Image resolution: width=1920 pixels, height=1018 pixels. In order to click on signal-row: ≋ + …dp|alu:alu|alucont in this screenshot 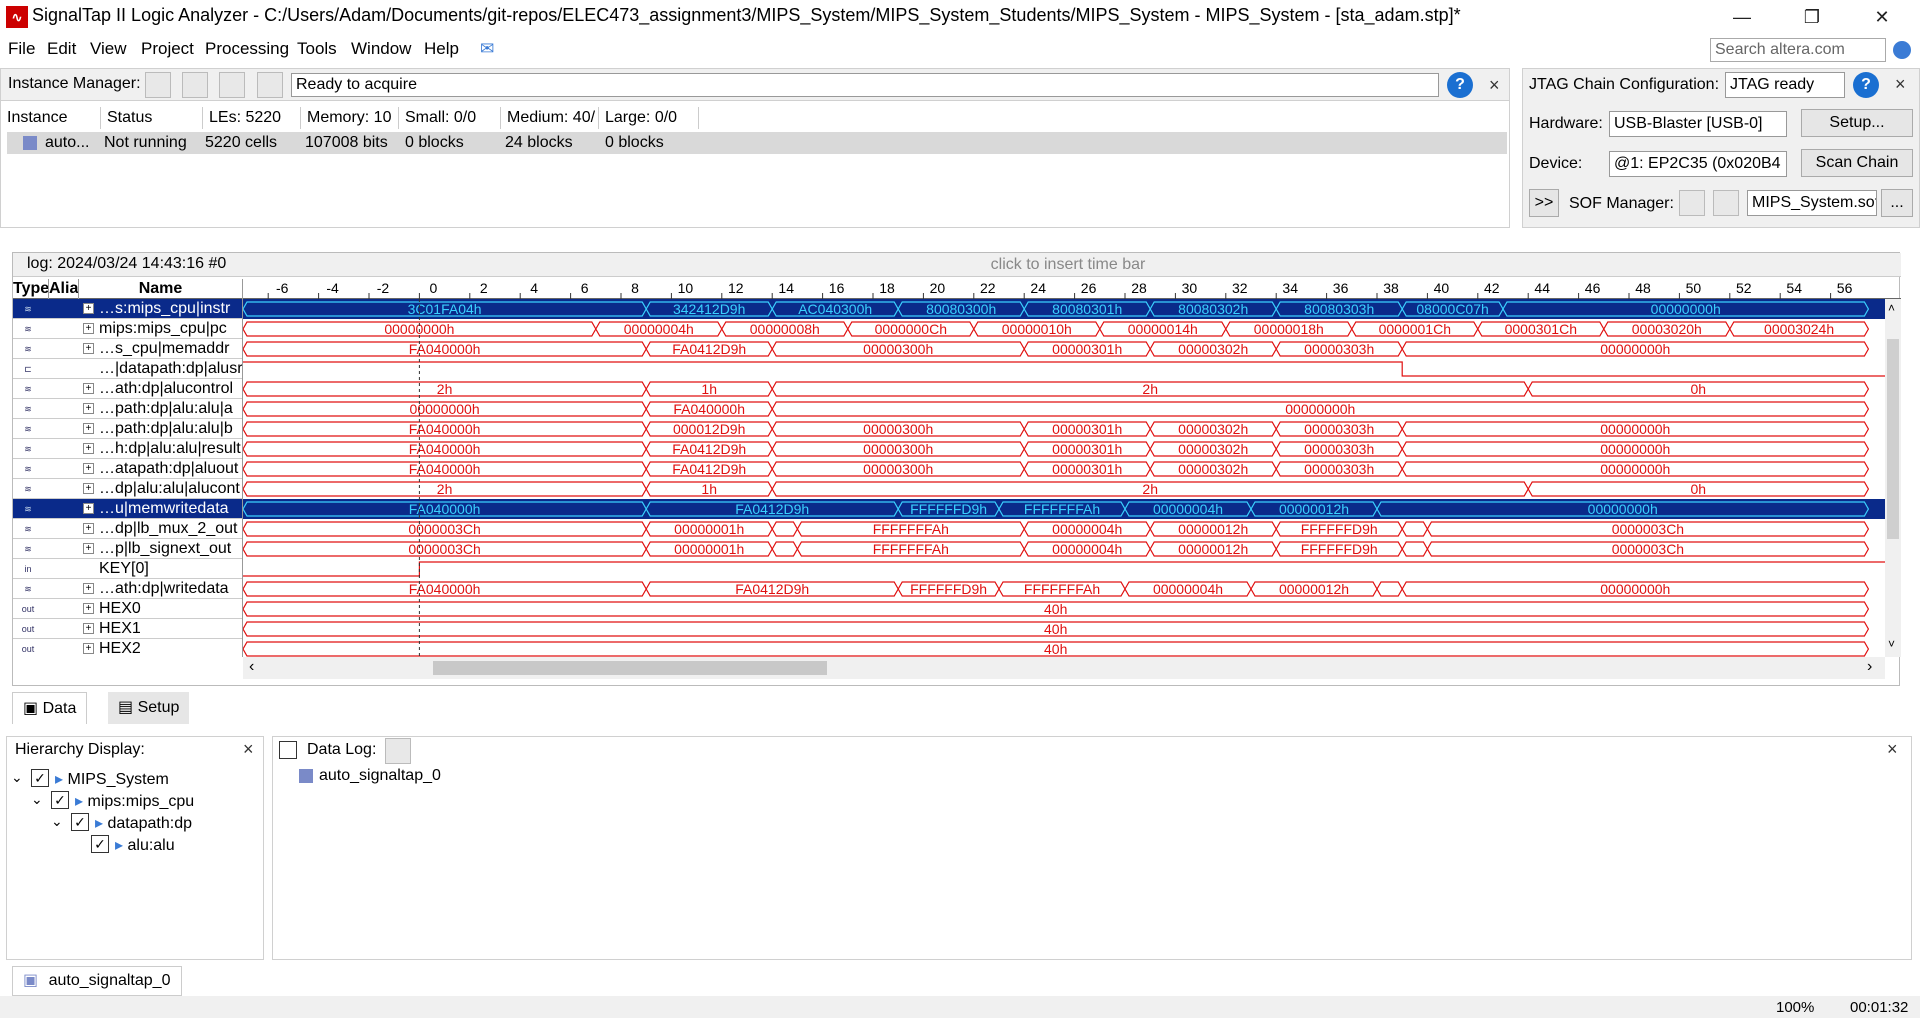, I will do `click(127, 489)`.